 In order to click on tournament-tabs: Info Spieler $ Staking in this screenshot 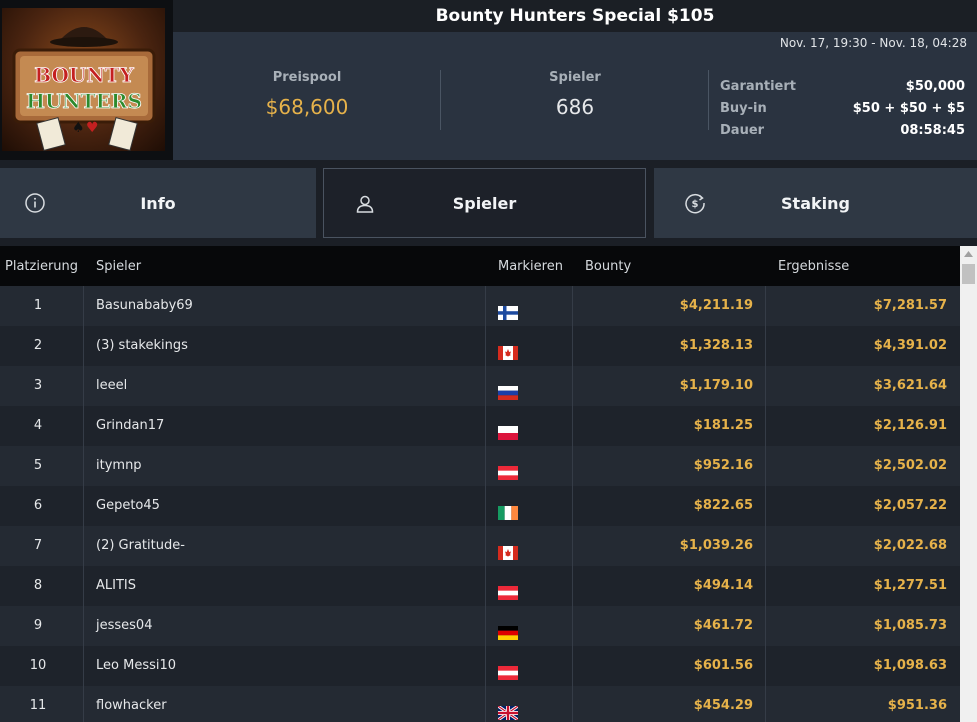, I will do `click(488, 203)`.